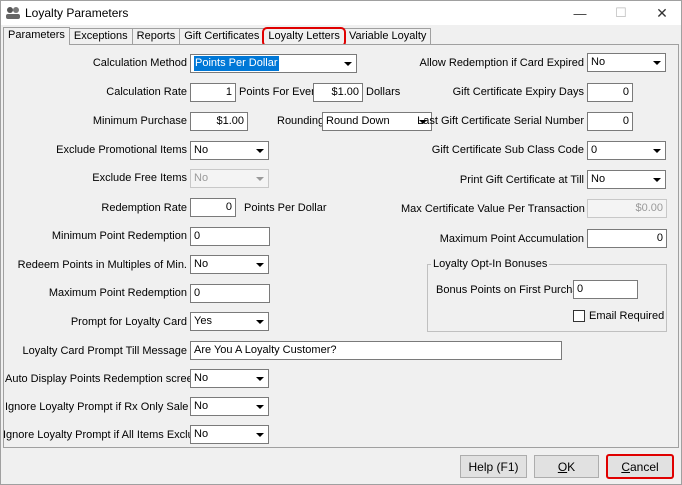 This screenshot has height=485, width=682. I want to click on exclude-free-dropdown: No, so click(229, 178).